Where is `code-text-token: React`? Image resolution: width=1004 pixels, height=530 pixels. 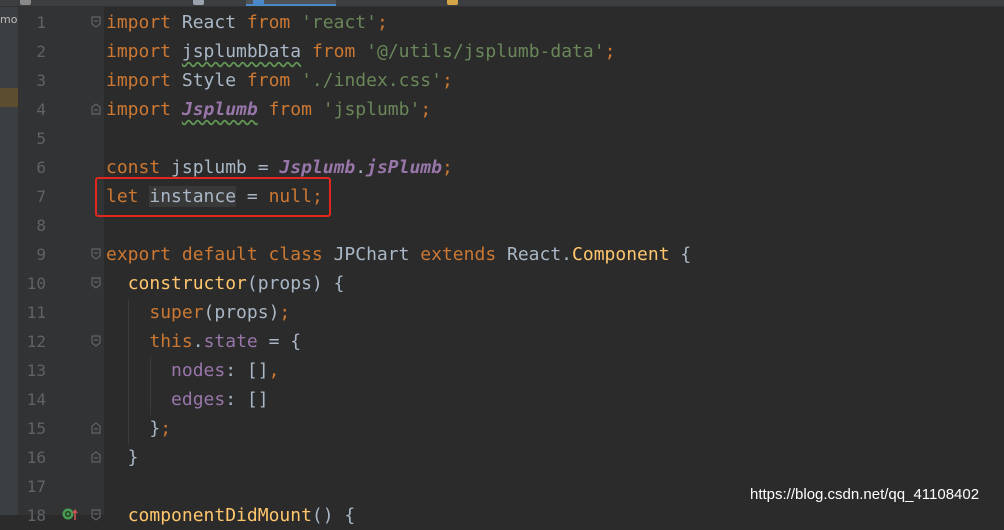 code-text-token: React is located at coordinates (209, 22).